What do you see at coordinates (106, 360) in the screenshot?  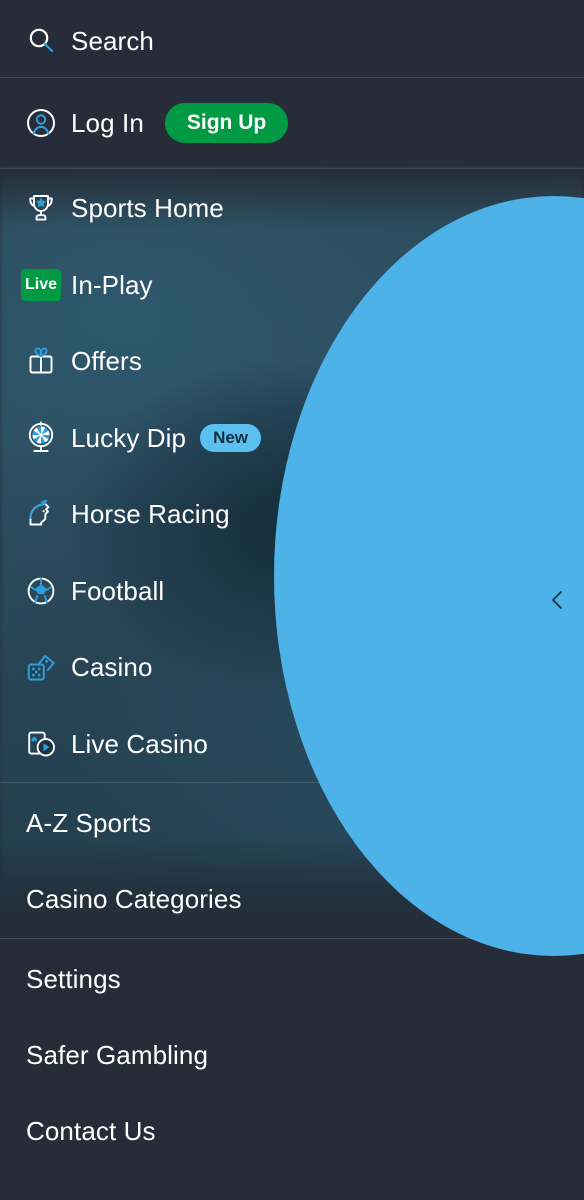 I see `nav-label-offers: Offers` at bounding box center [106, 360].